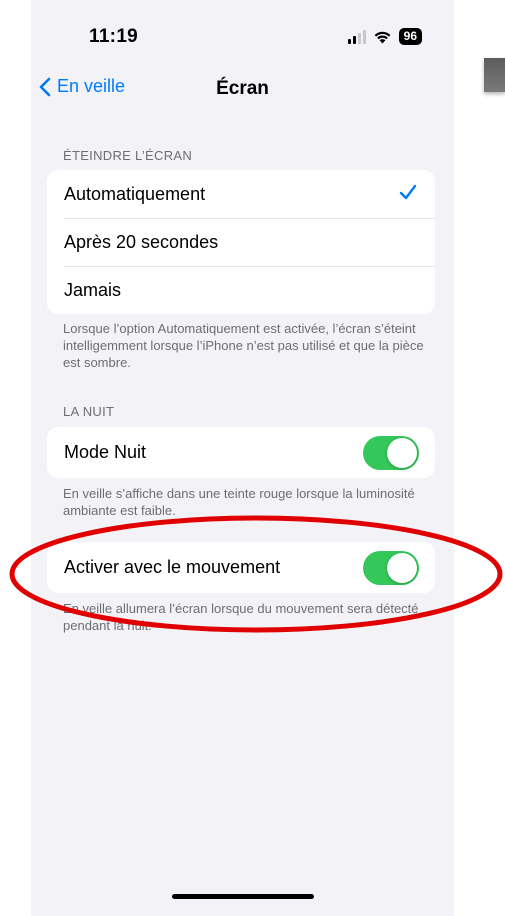  What do you see at coordinates (114, 36) in the screenshot?
I see `status-time: 11:19` at bounding box center [114, 36].